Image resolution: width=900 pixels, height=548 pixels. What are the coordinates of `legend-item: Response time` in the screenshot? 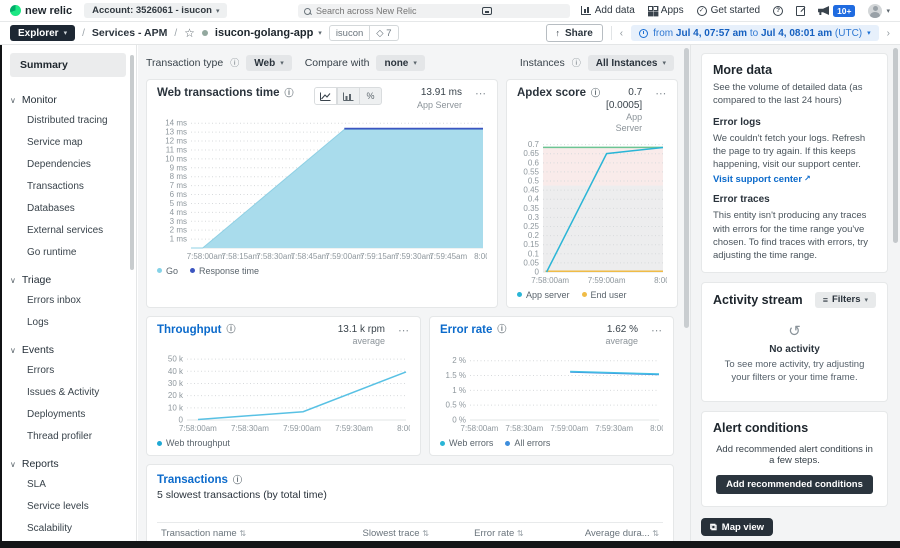 It's located at (224, 271).